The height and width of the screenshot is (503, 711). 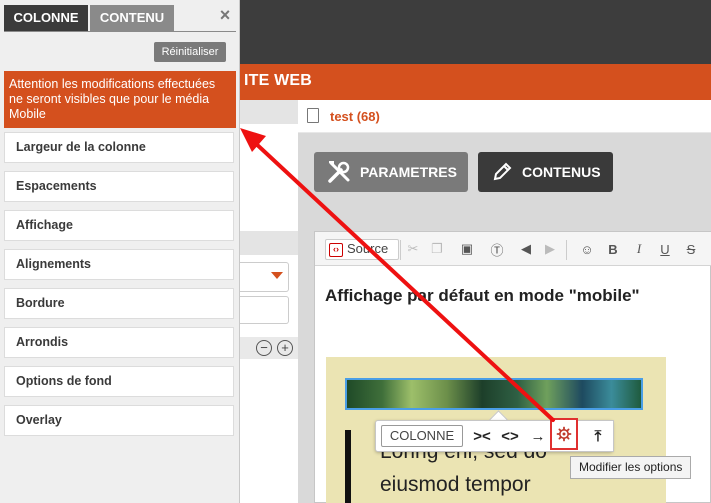 I want to click on shrink-icon: ><, so click(x=482, y=436).